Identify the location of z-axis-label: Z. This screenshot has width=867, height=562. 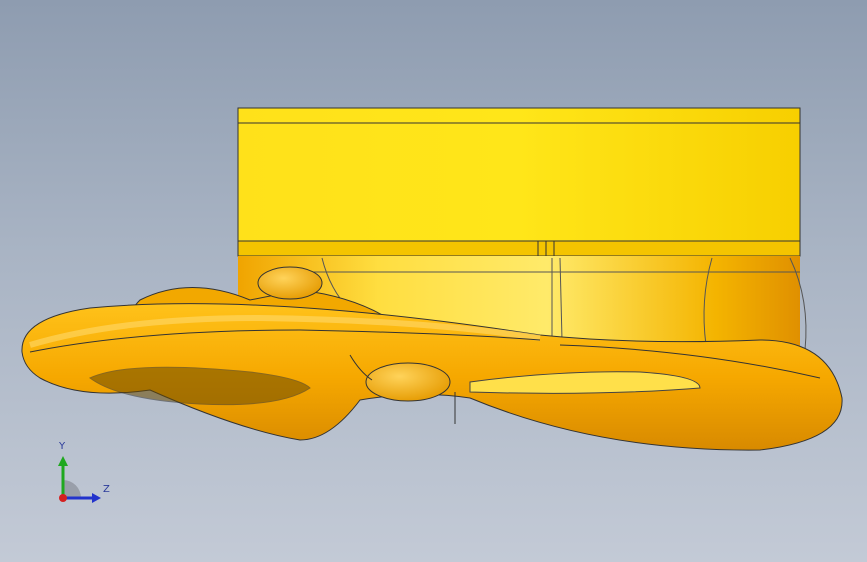
(106, 489).